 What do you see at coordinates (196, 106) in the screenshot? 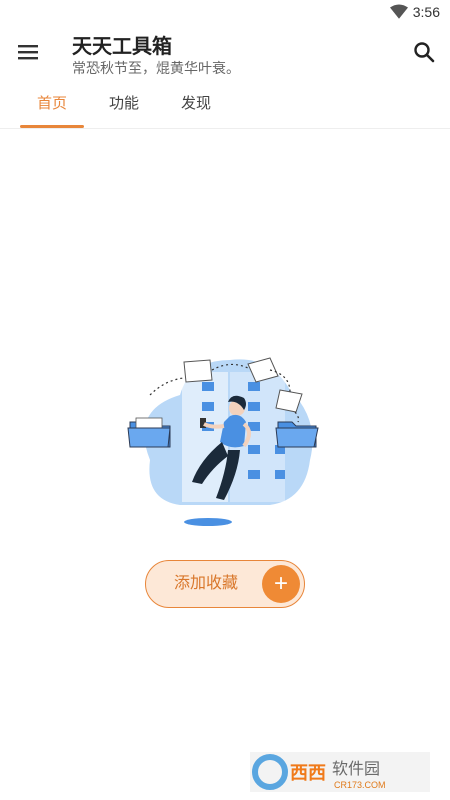
I see `tab-discover: 发现` at bounding box center [196, 106].